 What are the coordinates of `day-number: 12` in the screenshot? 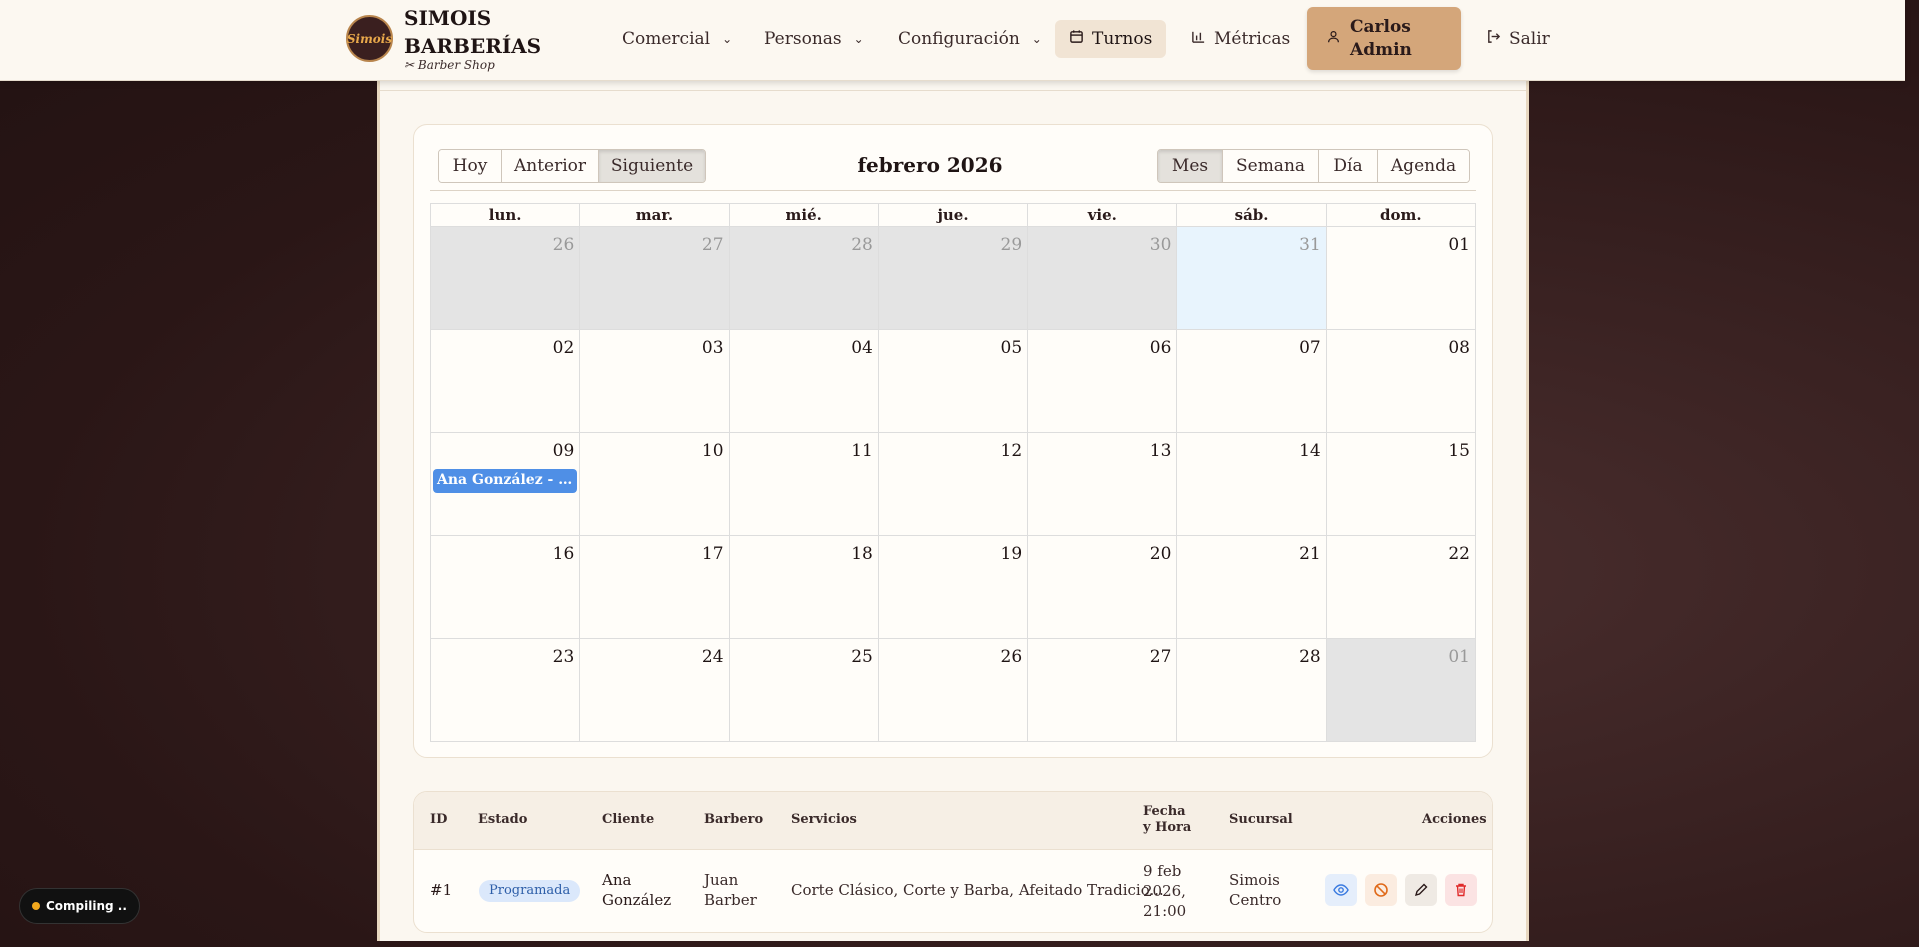 It's located at (1011, 451).